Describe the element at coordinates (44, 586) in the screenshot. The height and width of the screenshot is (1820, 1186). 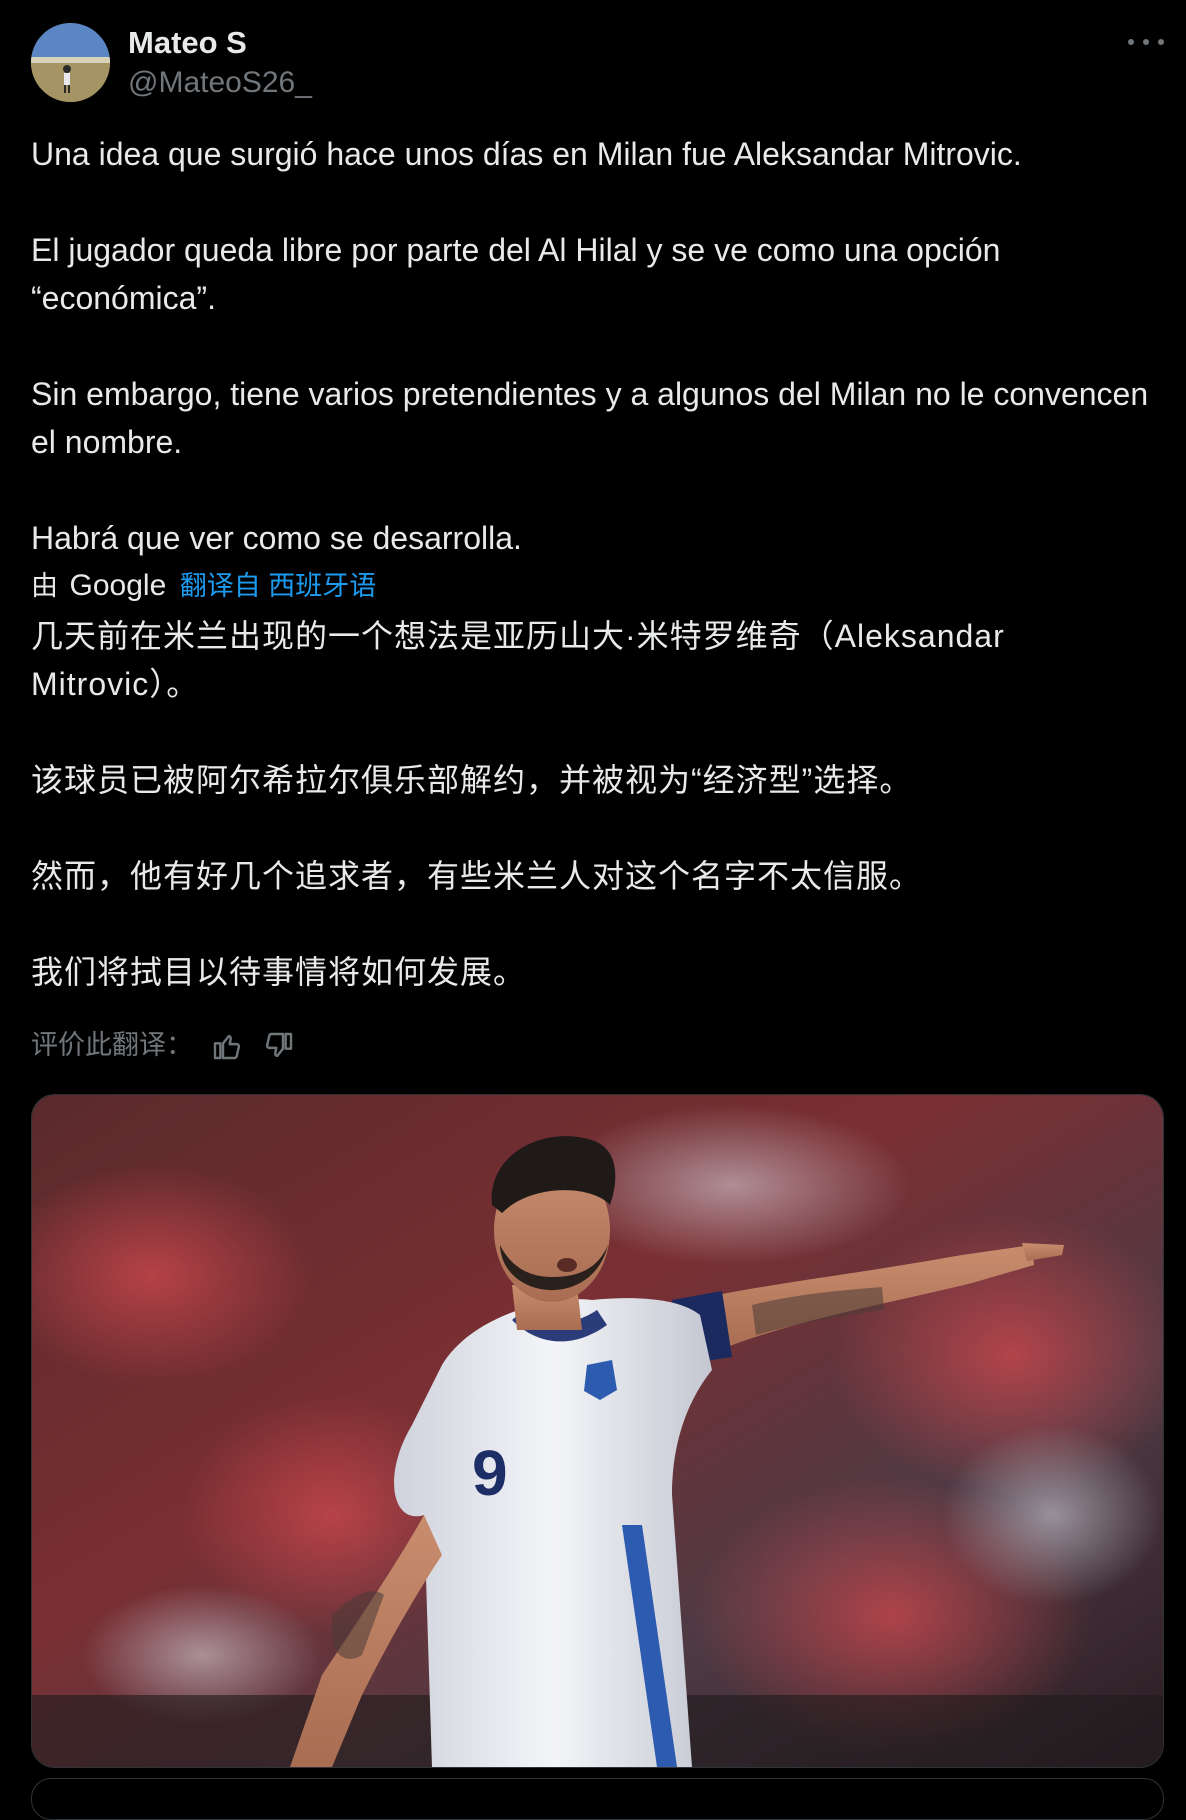
I see `translated-by-prefix: 由` at that location.